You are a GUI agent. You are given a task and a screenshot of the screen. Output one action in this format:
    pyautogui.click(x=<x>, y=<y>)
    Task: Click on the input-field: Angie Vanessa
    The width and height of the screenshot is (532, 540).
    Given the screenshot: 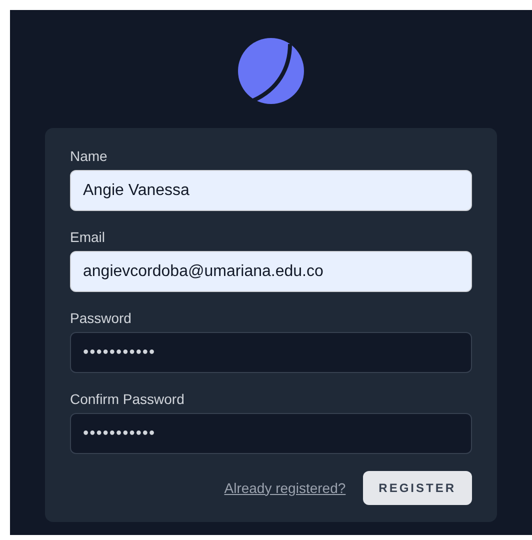 What is the action you would take?
    pyautogui.click(x=271, y=190)
    